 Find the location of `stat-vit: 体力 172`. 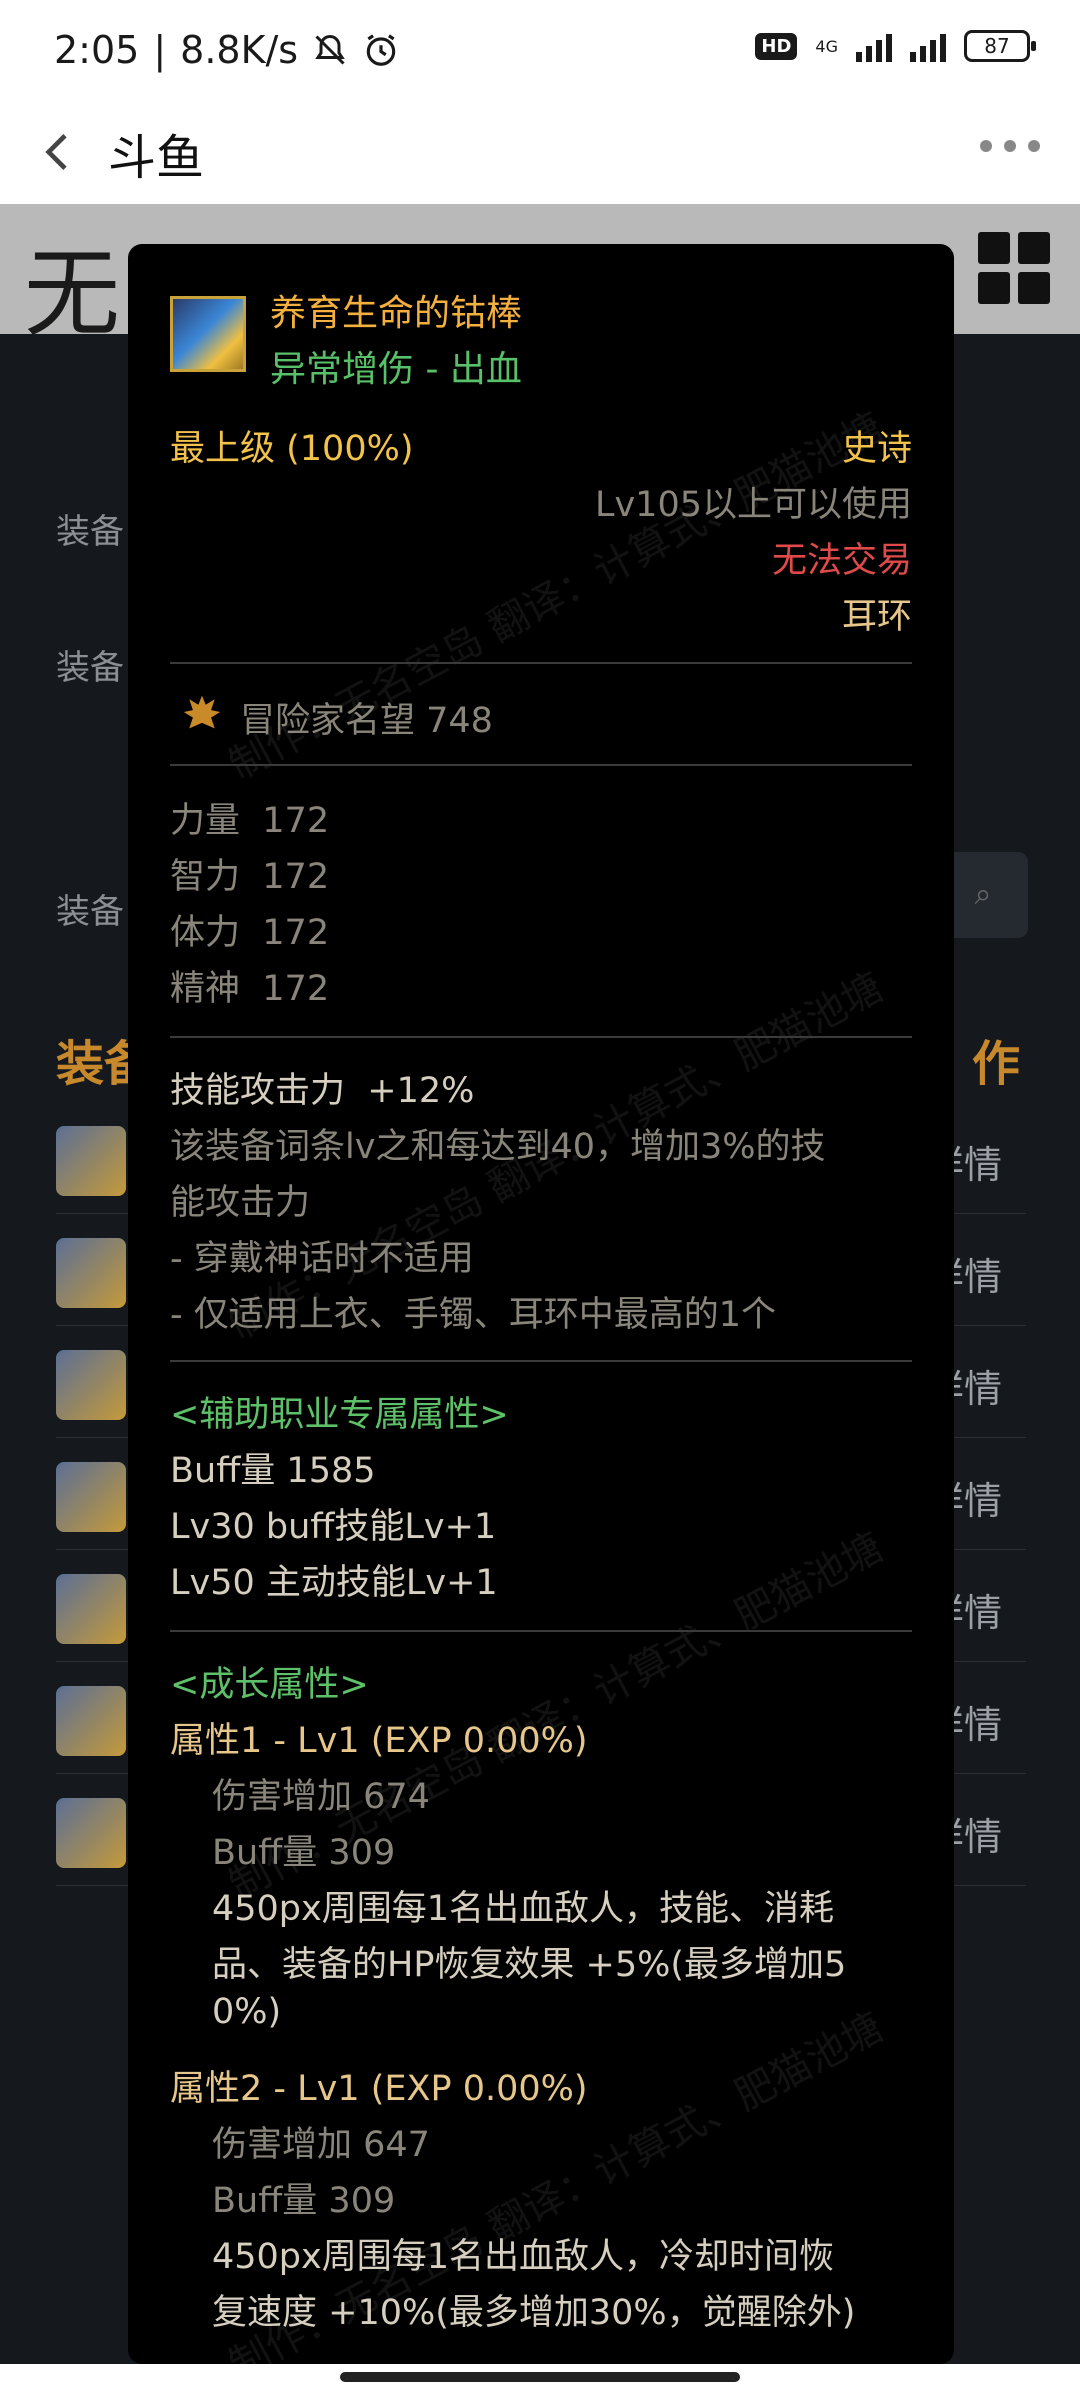

stat-vit: 体力 172 is located at coordinates (250, 933).